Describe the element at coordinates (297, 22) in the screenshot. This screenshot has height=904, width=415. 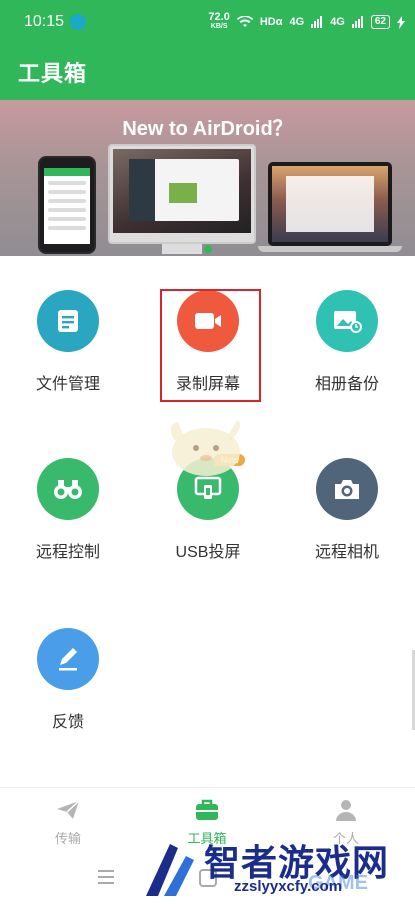
I see `signal-4g-icon: 4G` at that location.